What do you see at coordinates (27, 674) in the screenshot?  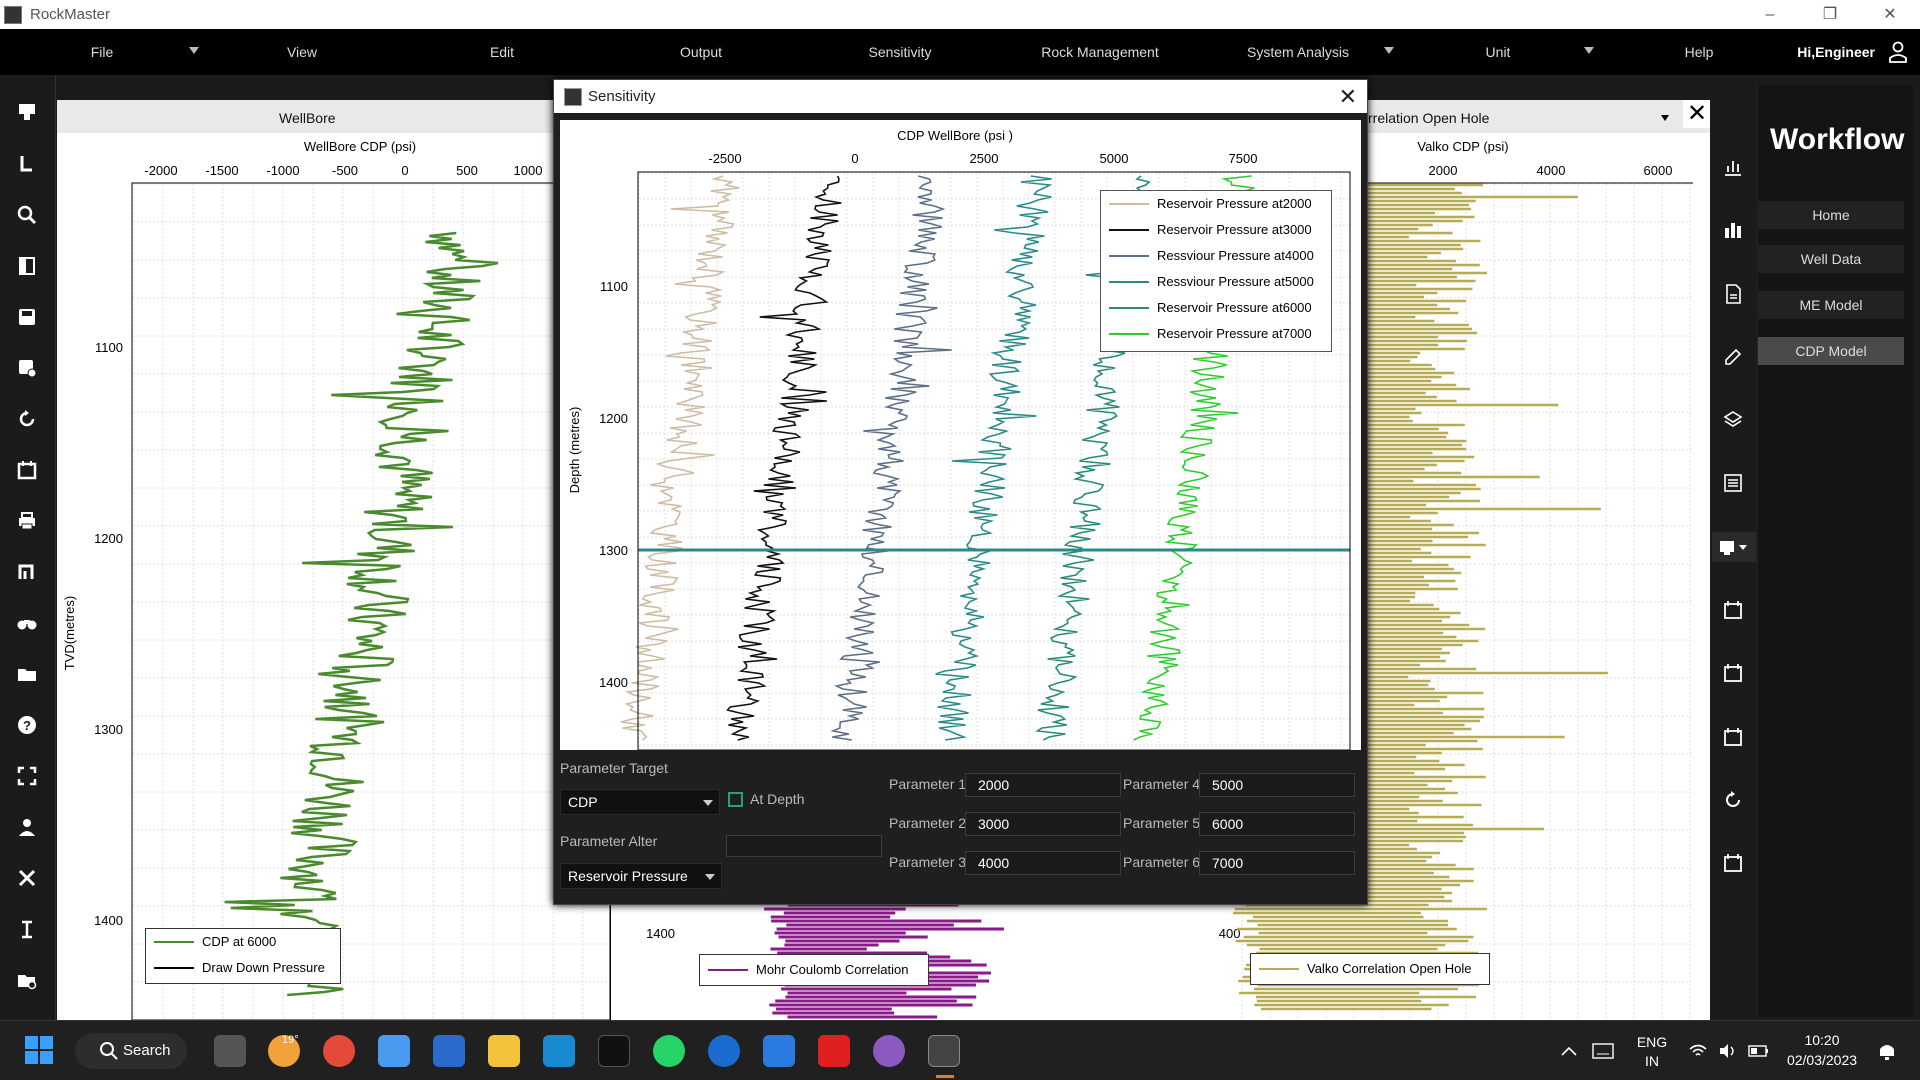 I see `folder-icon` at bounding box center [27, 674].